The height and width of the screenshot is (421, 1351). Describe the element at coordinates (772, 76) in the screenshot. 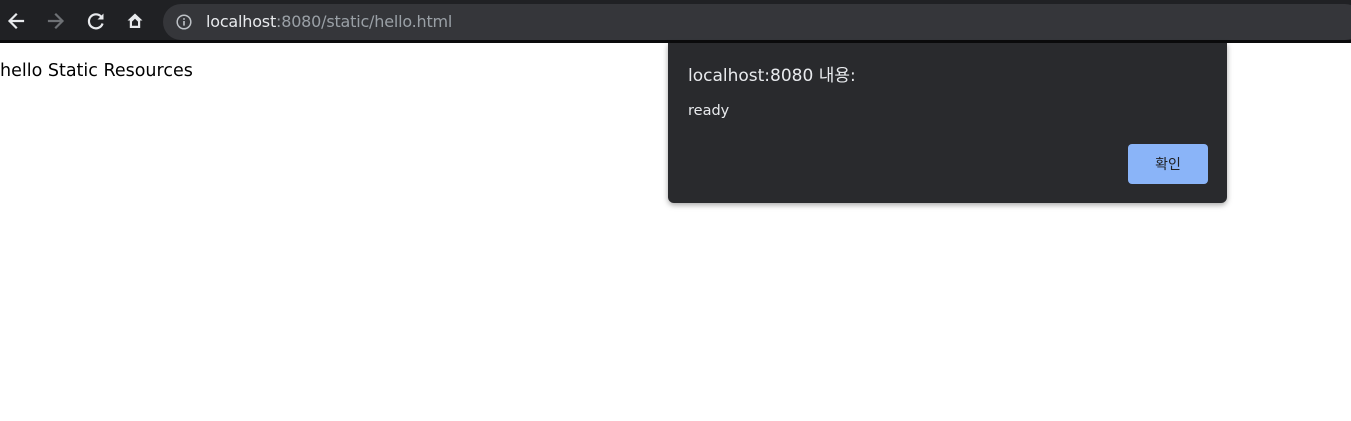

I see `dialog-title: localhost:8080 내용:` at that location.